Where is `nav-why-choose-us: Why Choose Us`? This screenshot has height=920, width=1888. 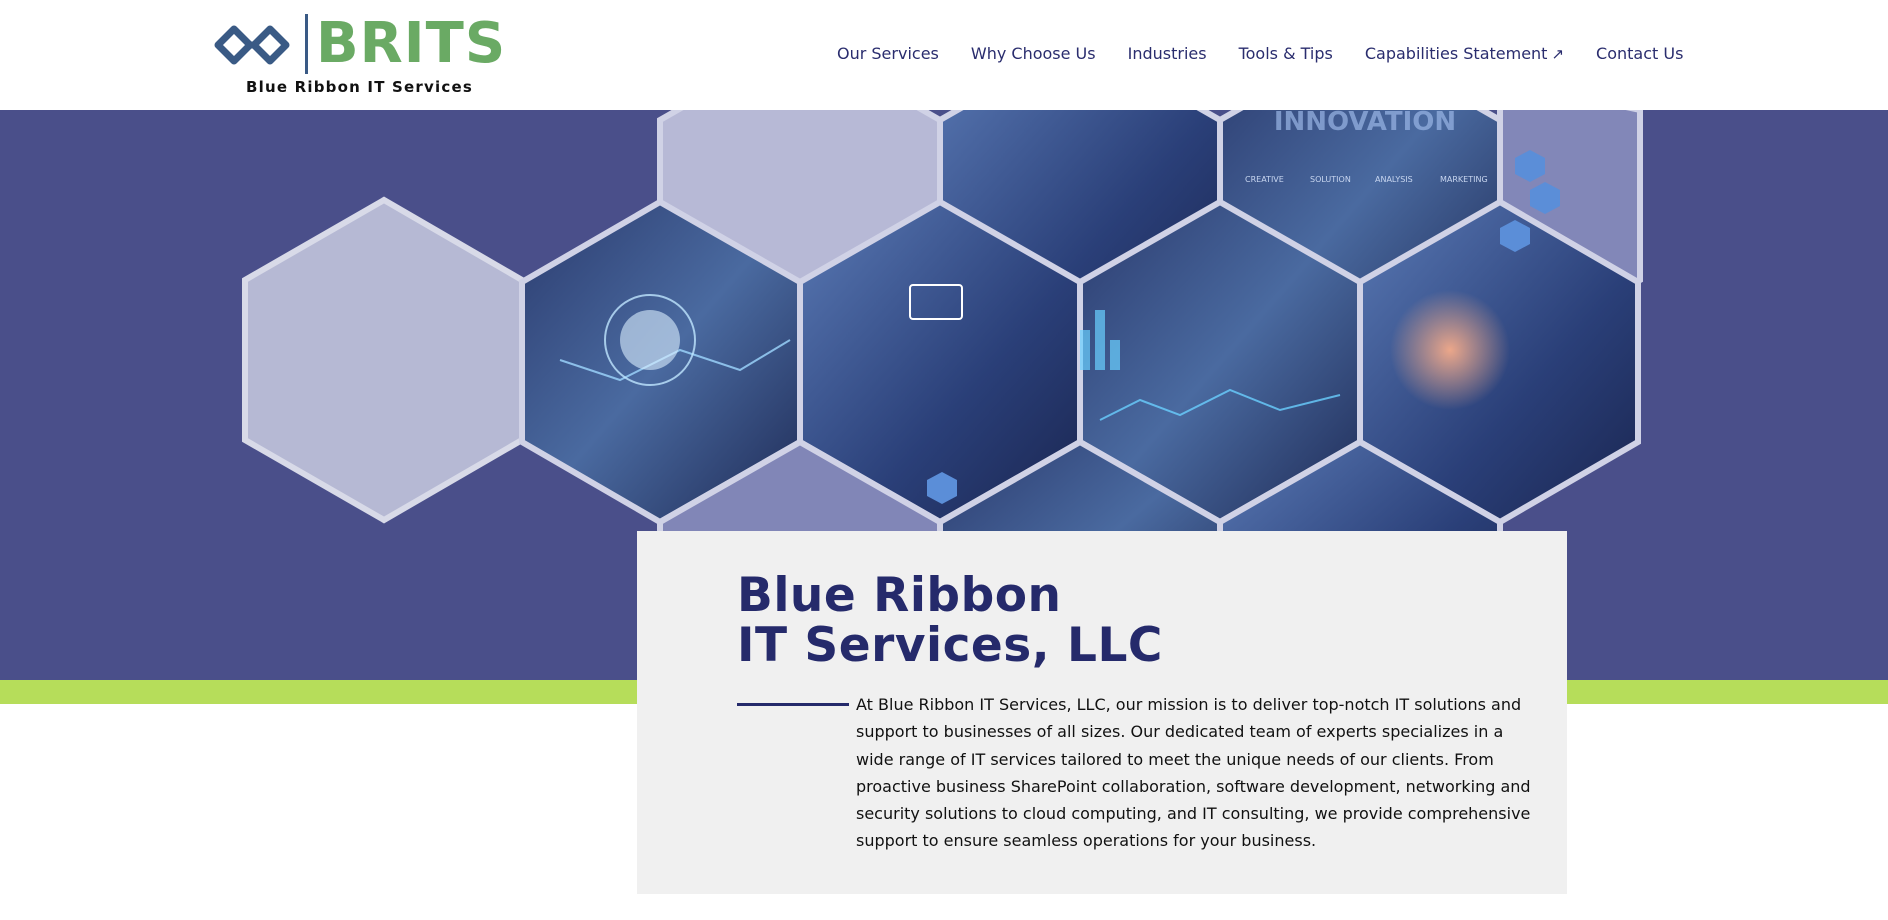
nav-why-choose-us: Why Choose Us is located at coordinates (1033, 54).